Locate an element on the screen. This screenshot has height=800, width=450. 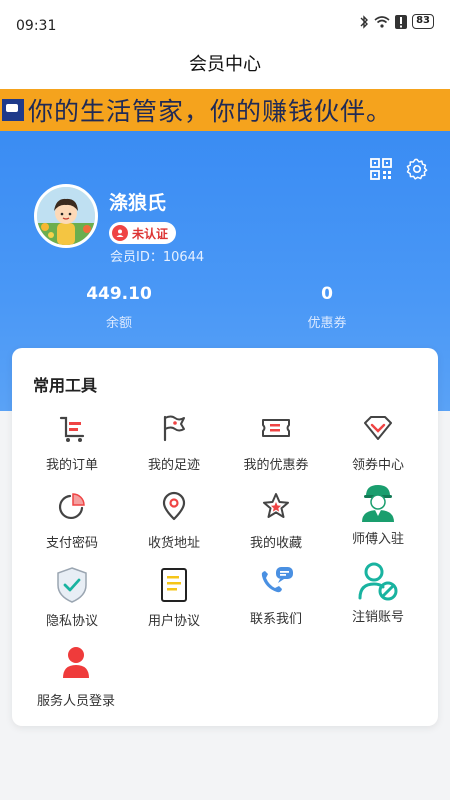
tool-label: 服务人员登录 is located at coordinates (75, 701).